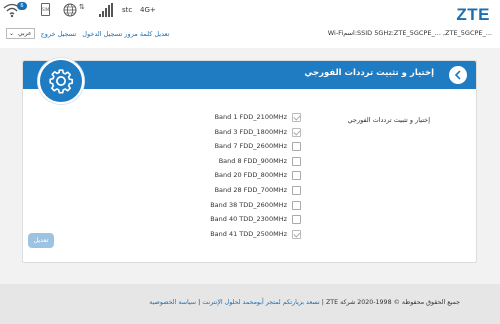 The height and width of the screenshot is (324, 500). What do you see at coordinates (250, 117) in the screenshot?
I see `band-label: Band 1 FDD_2100MHz` at bounding box center [250, 117].